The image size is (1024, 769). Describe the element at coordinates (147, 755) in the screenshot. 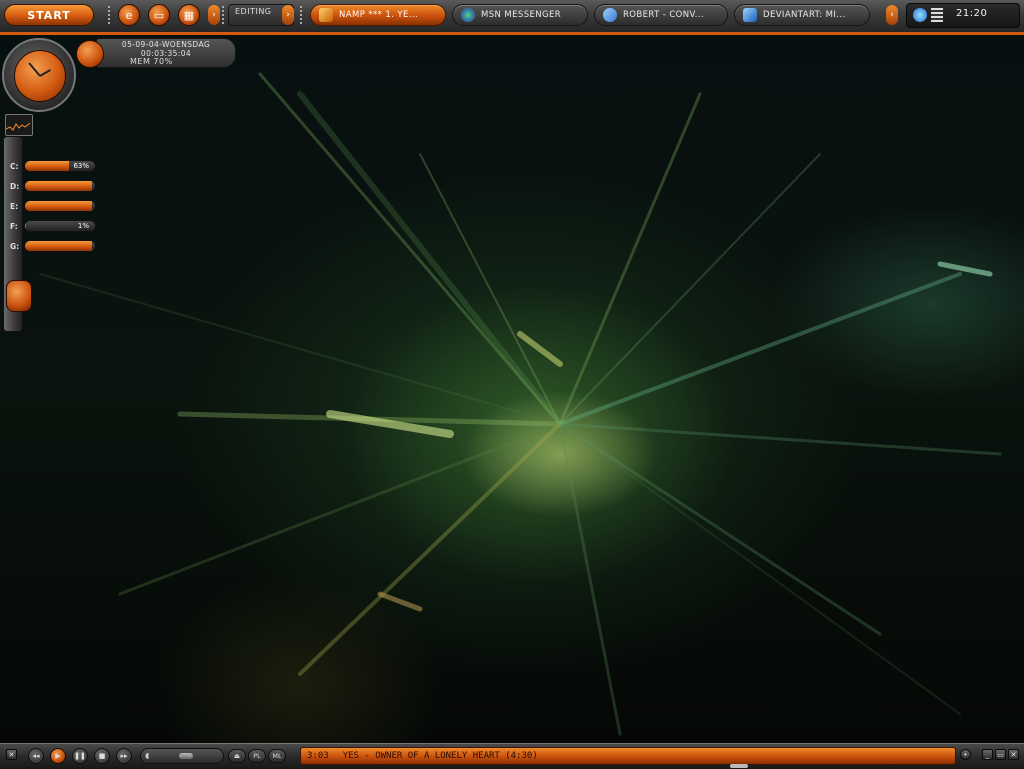

I see `speaker-icon: ◖` at that location.